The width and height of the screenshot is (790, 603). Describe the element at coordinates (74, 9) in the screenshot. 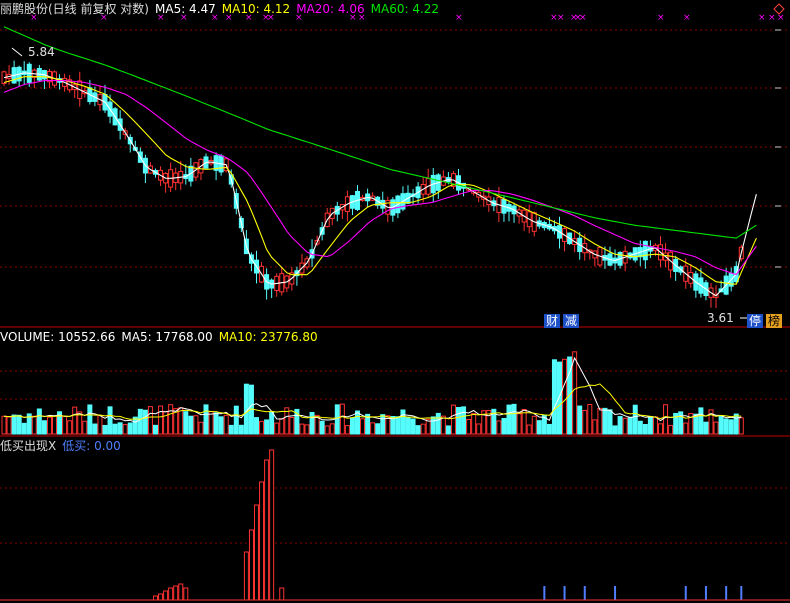

I see `stock-title: 丽鹏股份(日线 前复权 对数)` at that location.